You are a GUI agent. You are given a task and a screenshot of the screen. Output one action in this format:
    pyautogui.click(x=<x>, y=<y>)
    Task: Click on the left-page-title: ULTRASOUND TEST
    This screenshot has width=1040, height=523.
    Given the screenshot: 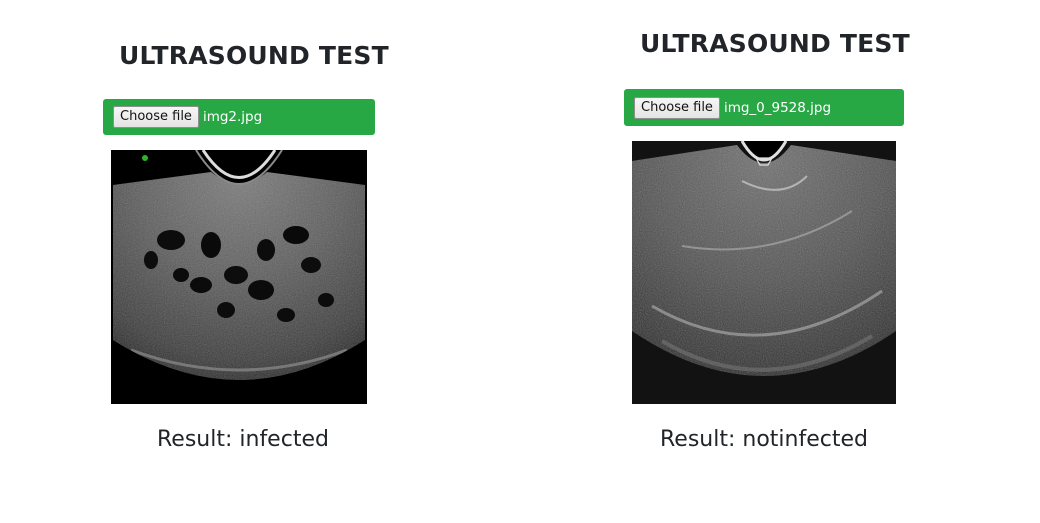 What is the action you would take?
    pyautogui.click(x=254, y=55)
    